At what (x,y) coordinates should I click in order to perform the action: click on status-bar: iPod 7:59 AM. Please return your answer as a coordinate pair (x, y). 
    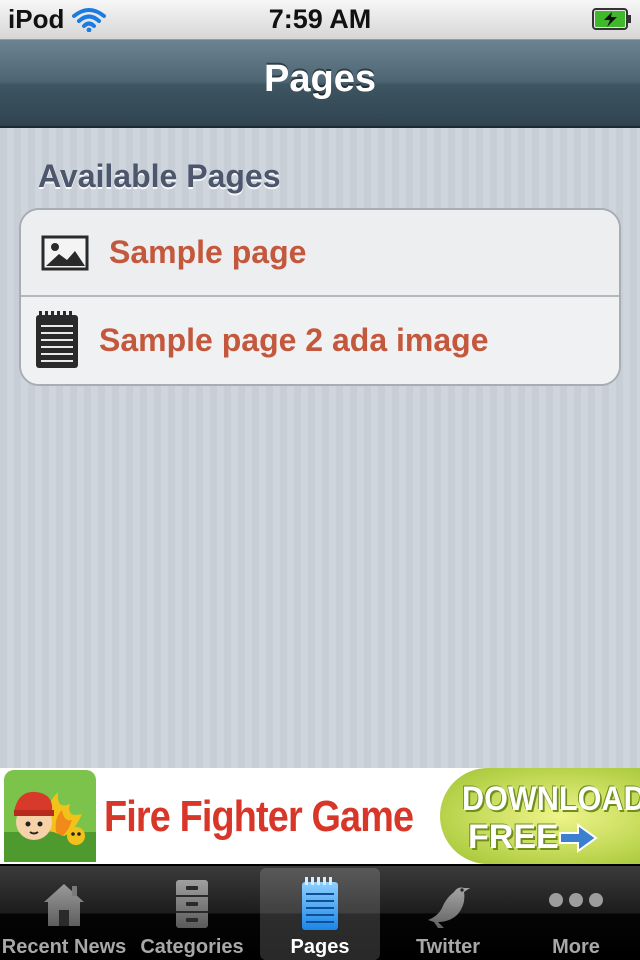
    Looking at the image, I should click on (320, 20).